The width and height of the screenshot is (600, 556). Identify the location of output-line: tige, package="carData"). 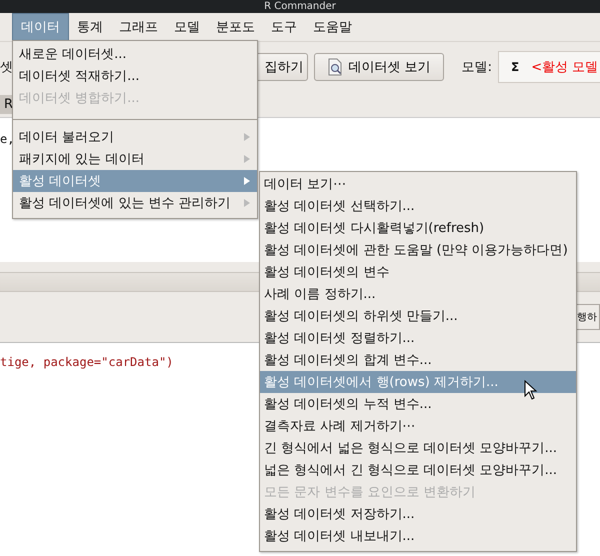
(87, 362).